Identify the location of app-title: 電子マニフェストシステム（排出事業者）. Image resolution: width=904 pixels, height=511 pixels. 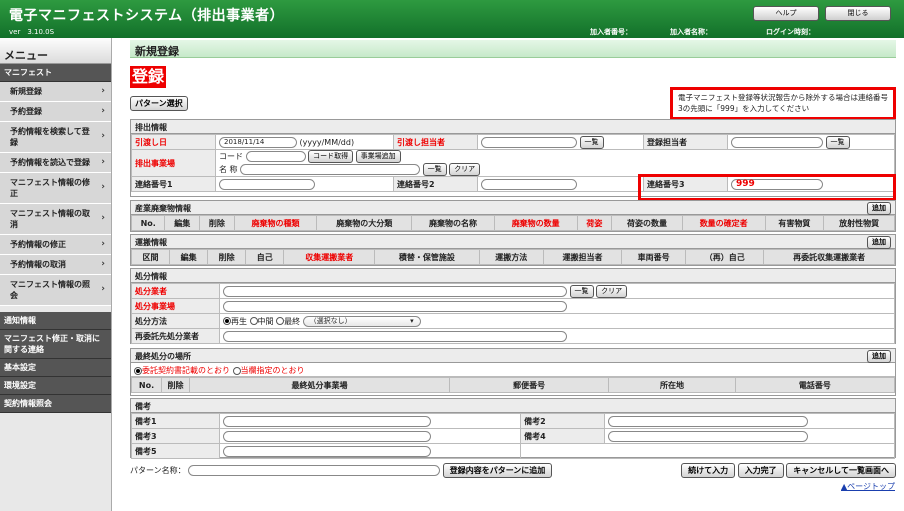
(147, 16).